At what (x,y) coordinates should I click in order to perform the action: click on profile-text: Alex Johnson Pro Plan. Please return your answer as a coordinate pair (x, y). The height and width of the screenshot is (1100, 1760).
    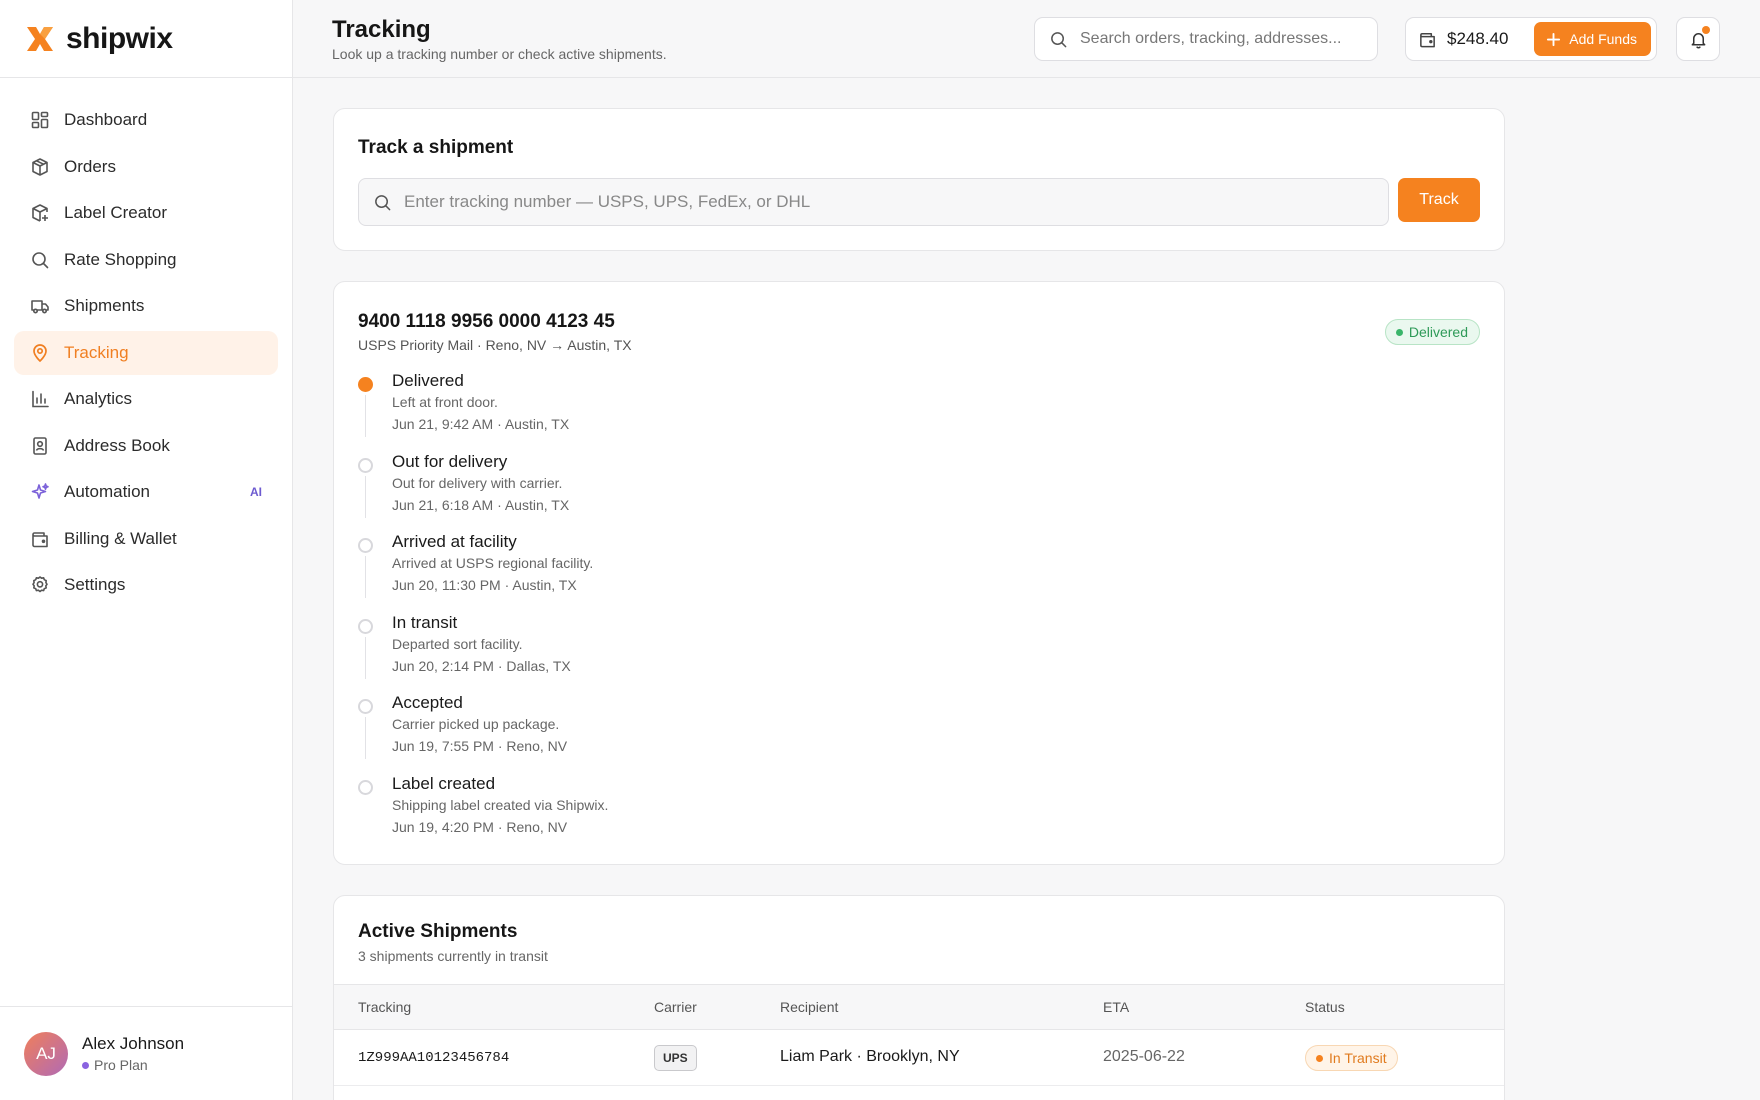
    Looking at the image, I should click on (133, 1053).